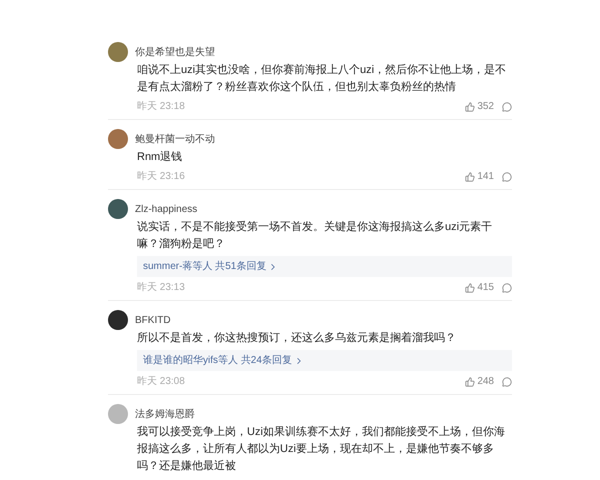 The height and width of the screenshot is (480, 600). Describe the element at coordinates (166, 209) in the screenshot. I see `username: Zlz-happiness` at that location.